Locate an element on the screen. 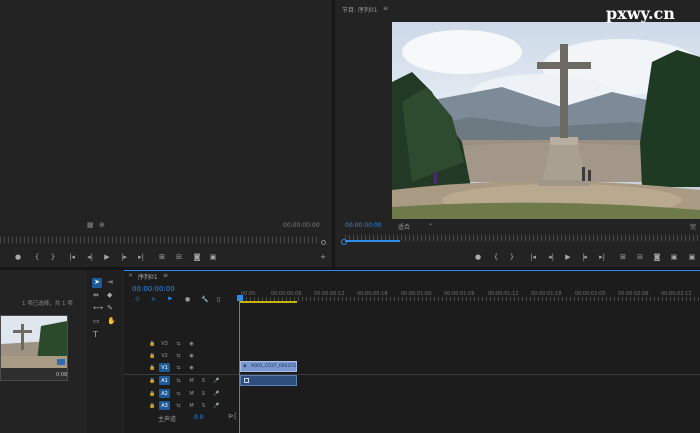 The width and height of the screenshot is (700, 433). timeline-ruler is located at coordinates (469, 299).